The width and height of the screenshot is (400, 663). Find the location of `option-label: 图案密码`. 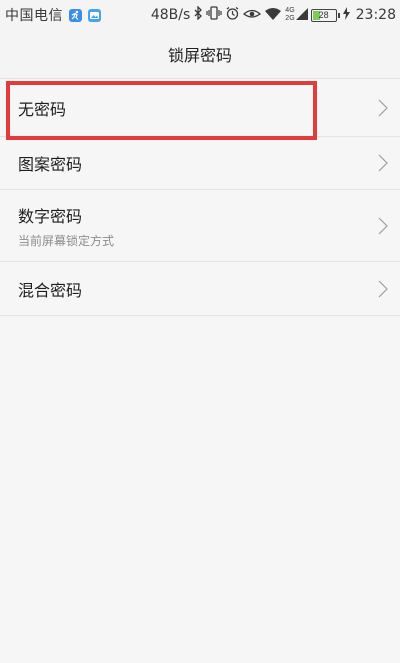

option-label: 图案密码 is located at coordinates (50, 164).